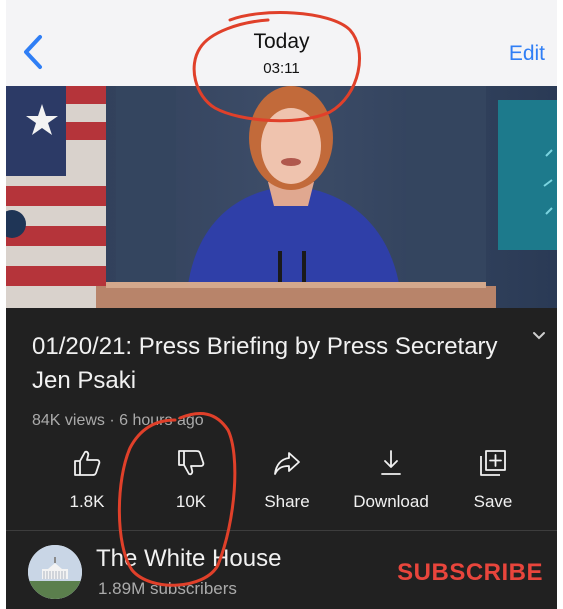 Image resolution: width=563 pixels, height=609 pixels. What do you see at coordinates (287, 480) in the screenshot?
I see `share-button: Share` at bounding box center [287, 480].